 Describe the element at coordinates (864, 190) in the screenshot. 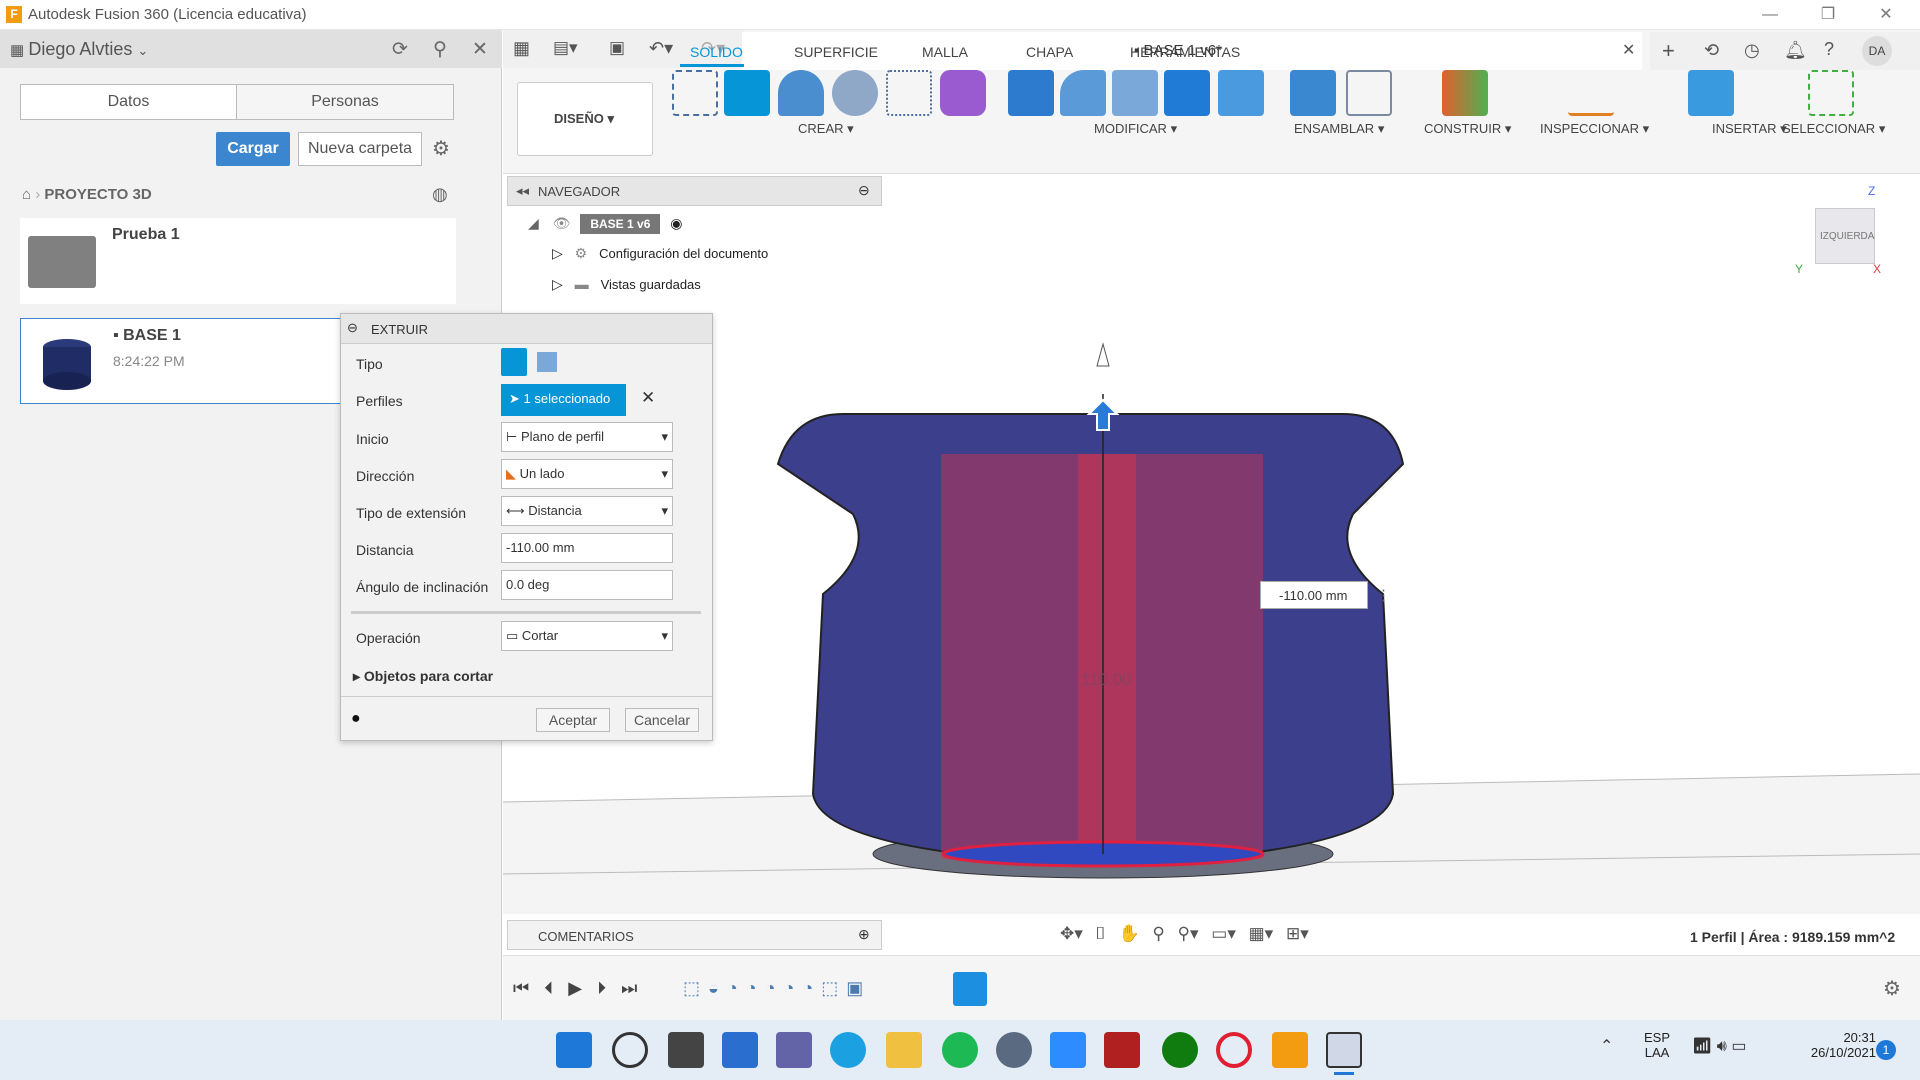

I see `pin-icon: ⊖` at that location.